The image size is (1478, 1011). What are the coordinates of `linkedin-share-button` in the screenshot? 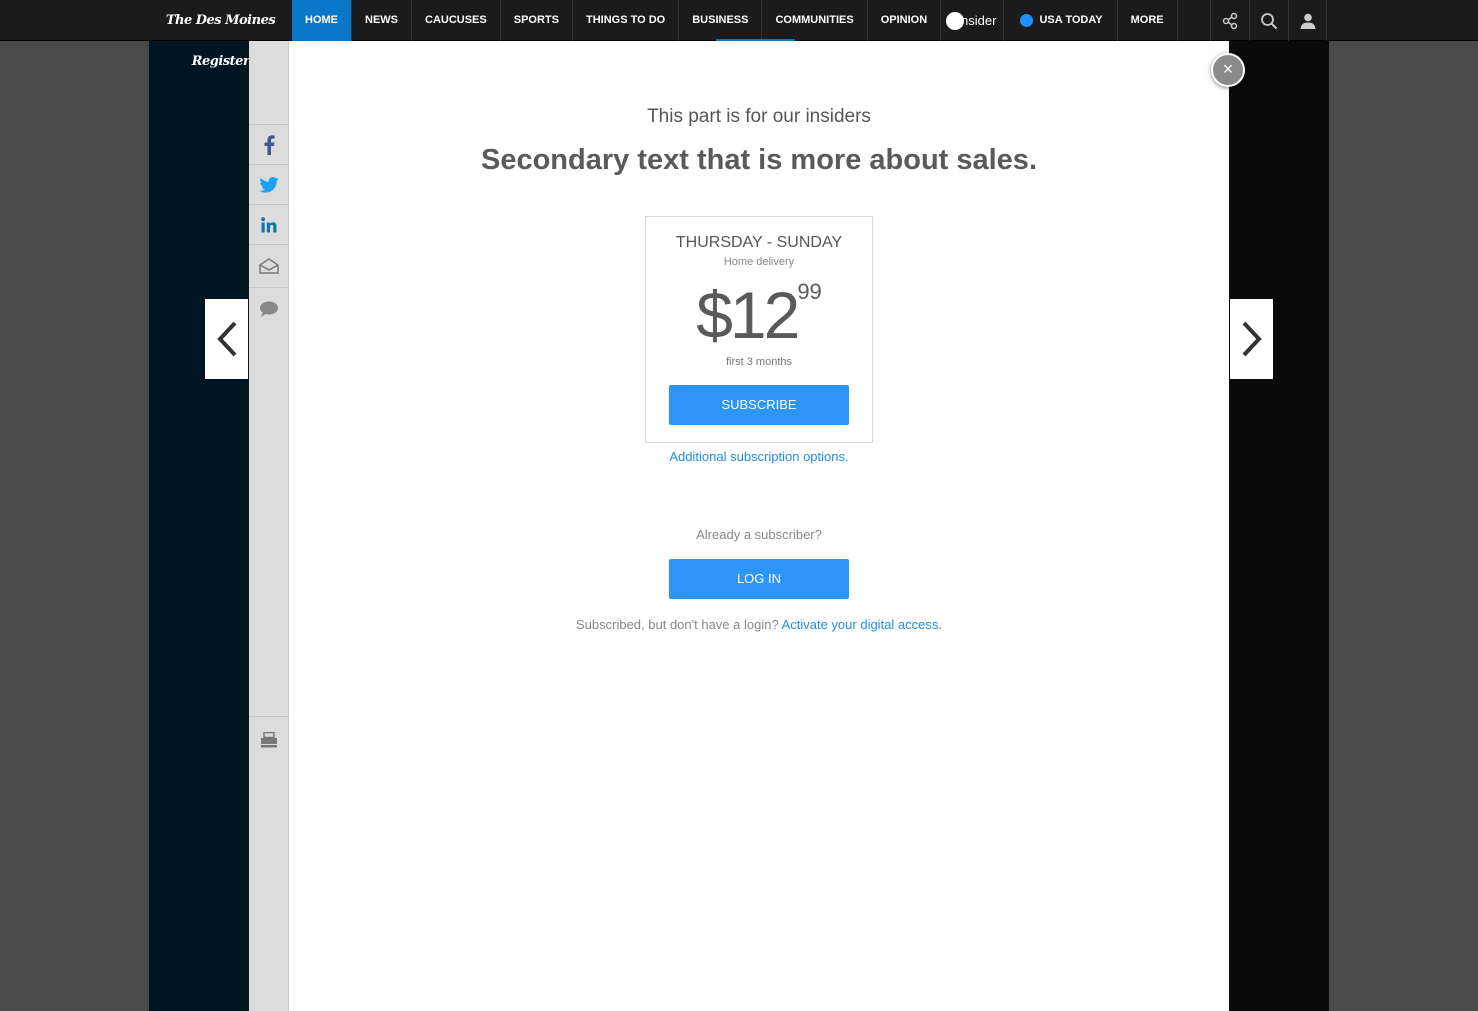 It's located at (269, 224).